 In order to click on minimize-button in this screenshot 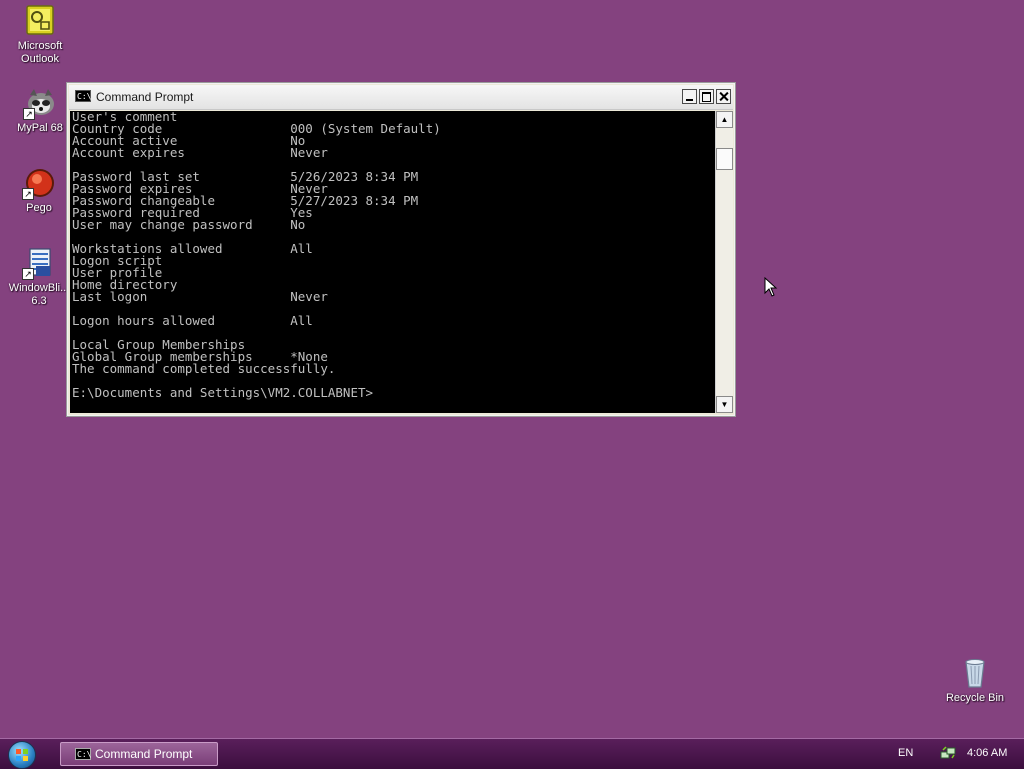, I will do `click(689, 96)`.